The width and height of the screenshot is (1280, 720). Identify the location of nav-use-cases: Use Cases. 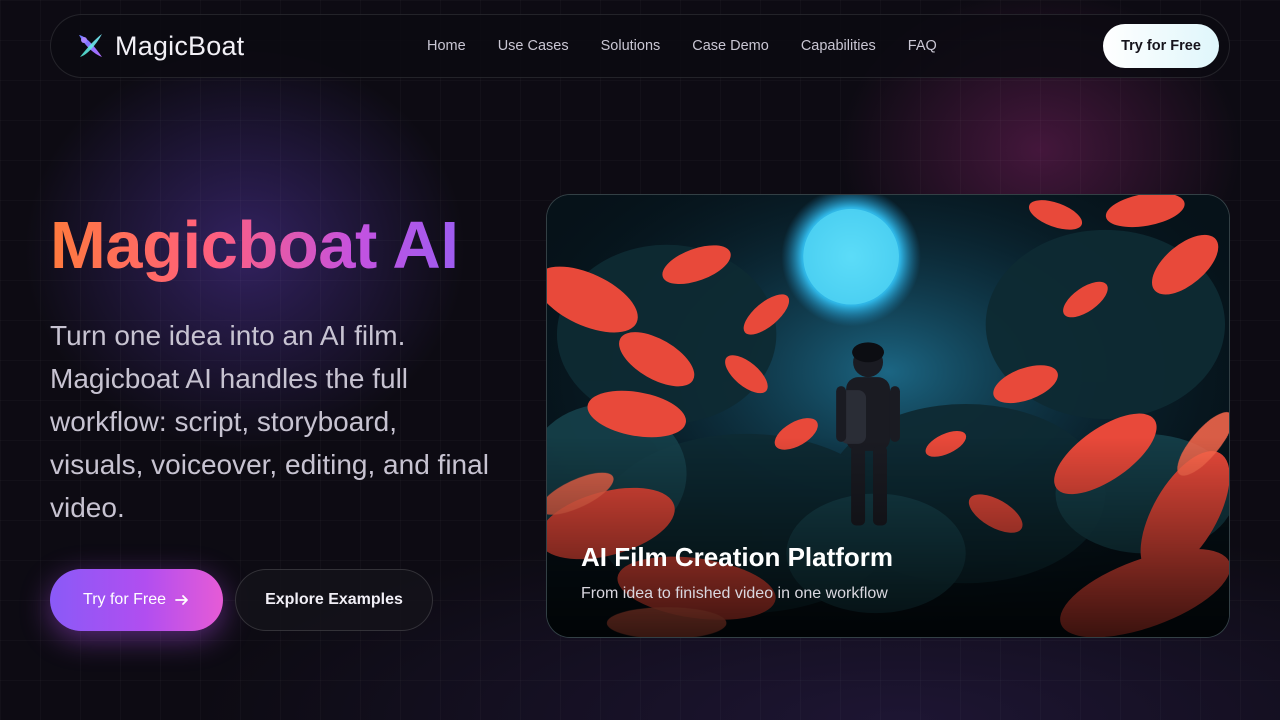
(533, 46).